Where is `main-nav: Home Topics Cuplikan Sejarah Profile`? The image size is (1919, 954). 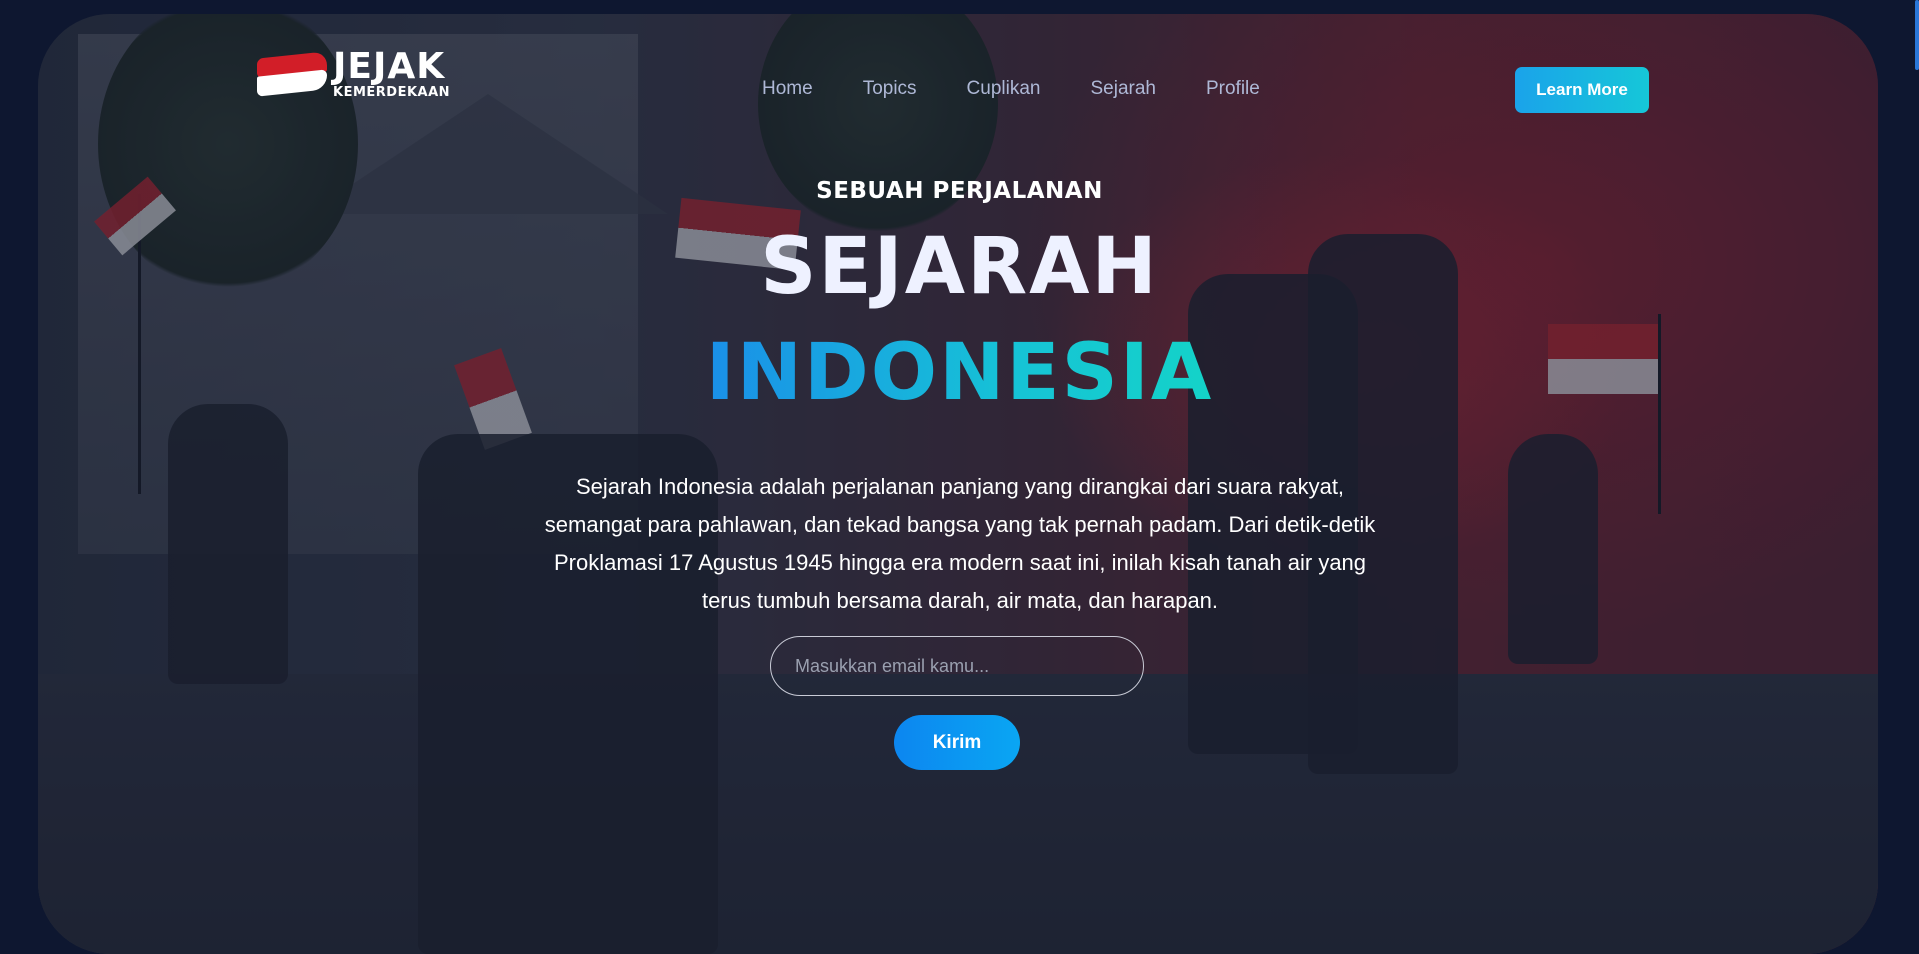 main-nav: Home Topics Cuplikan Sejarah Profile is located at coordinates (1011, 89).